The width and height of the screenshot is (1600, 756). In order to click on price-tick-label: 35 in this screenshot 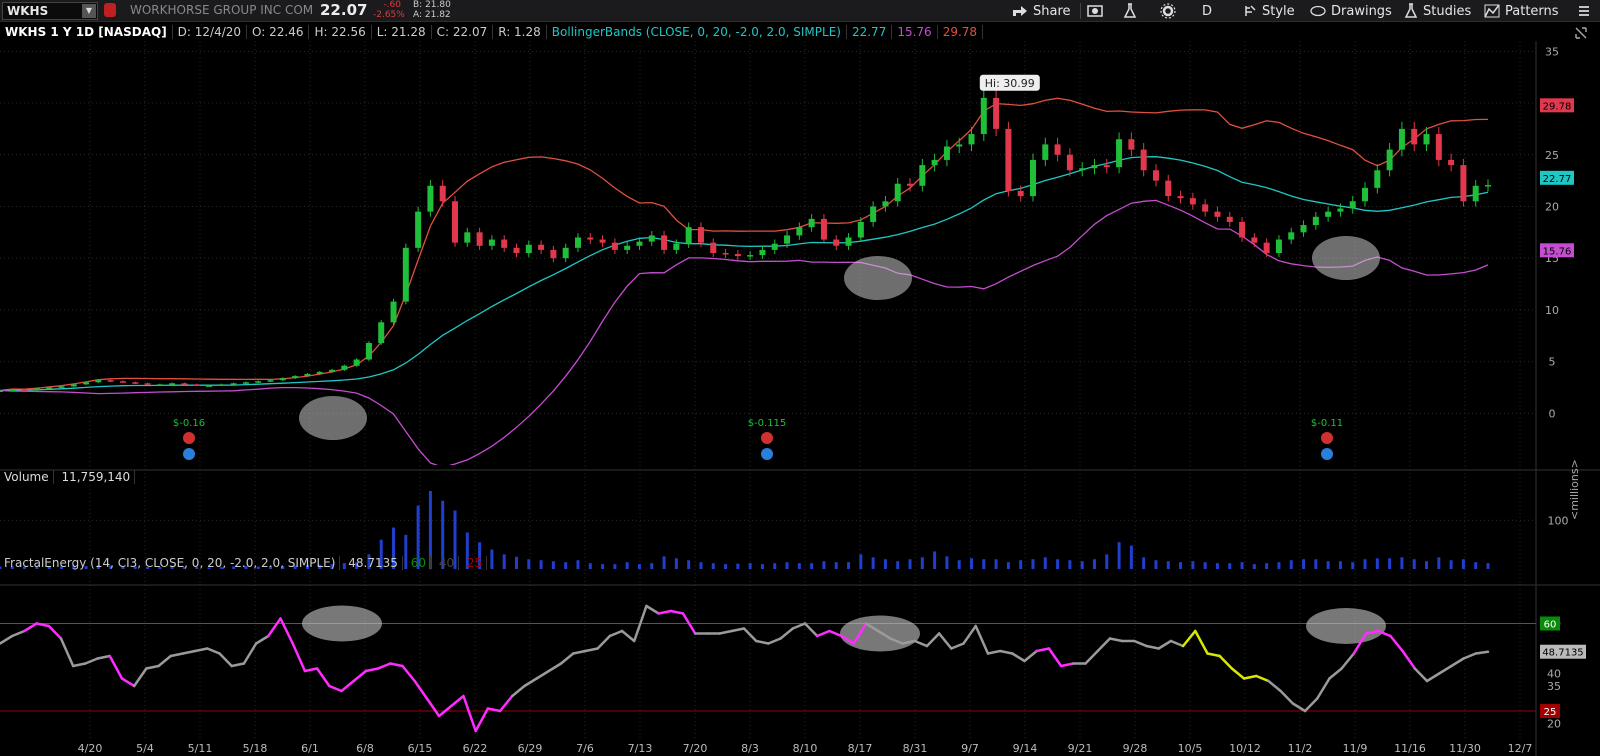, I will do `click(1552, 51)`.